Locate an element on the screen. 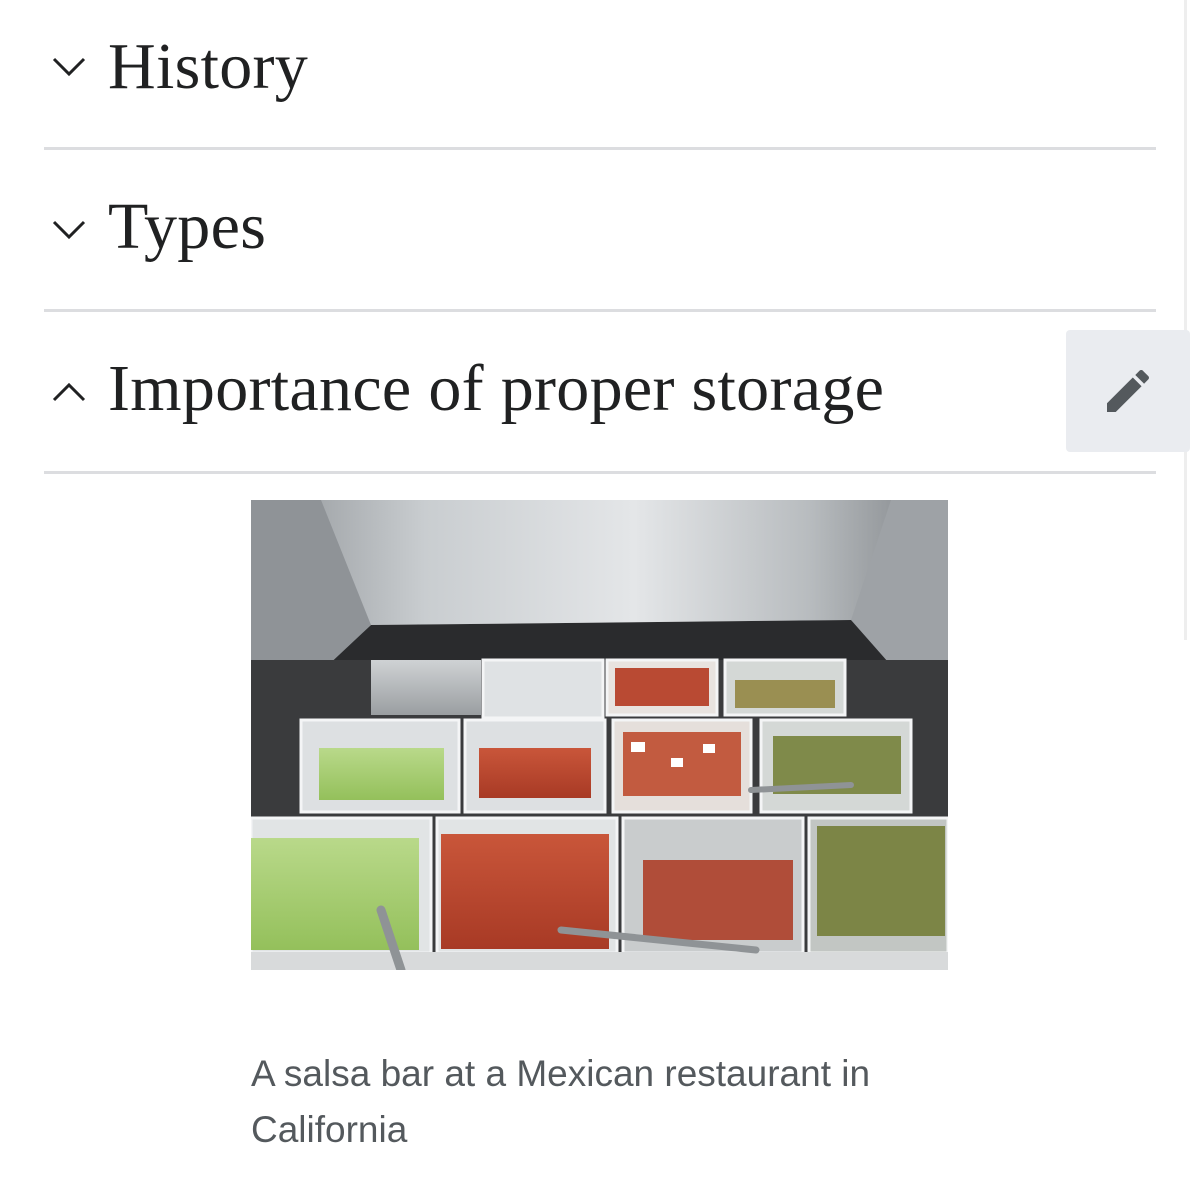 This screenshot has height=1180, width=1200. edit-section-button is located at coordinates (1128, 391).